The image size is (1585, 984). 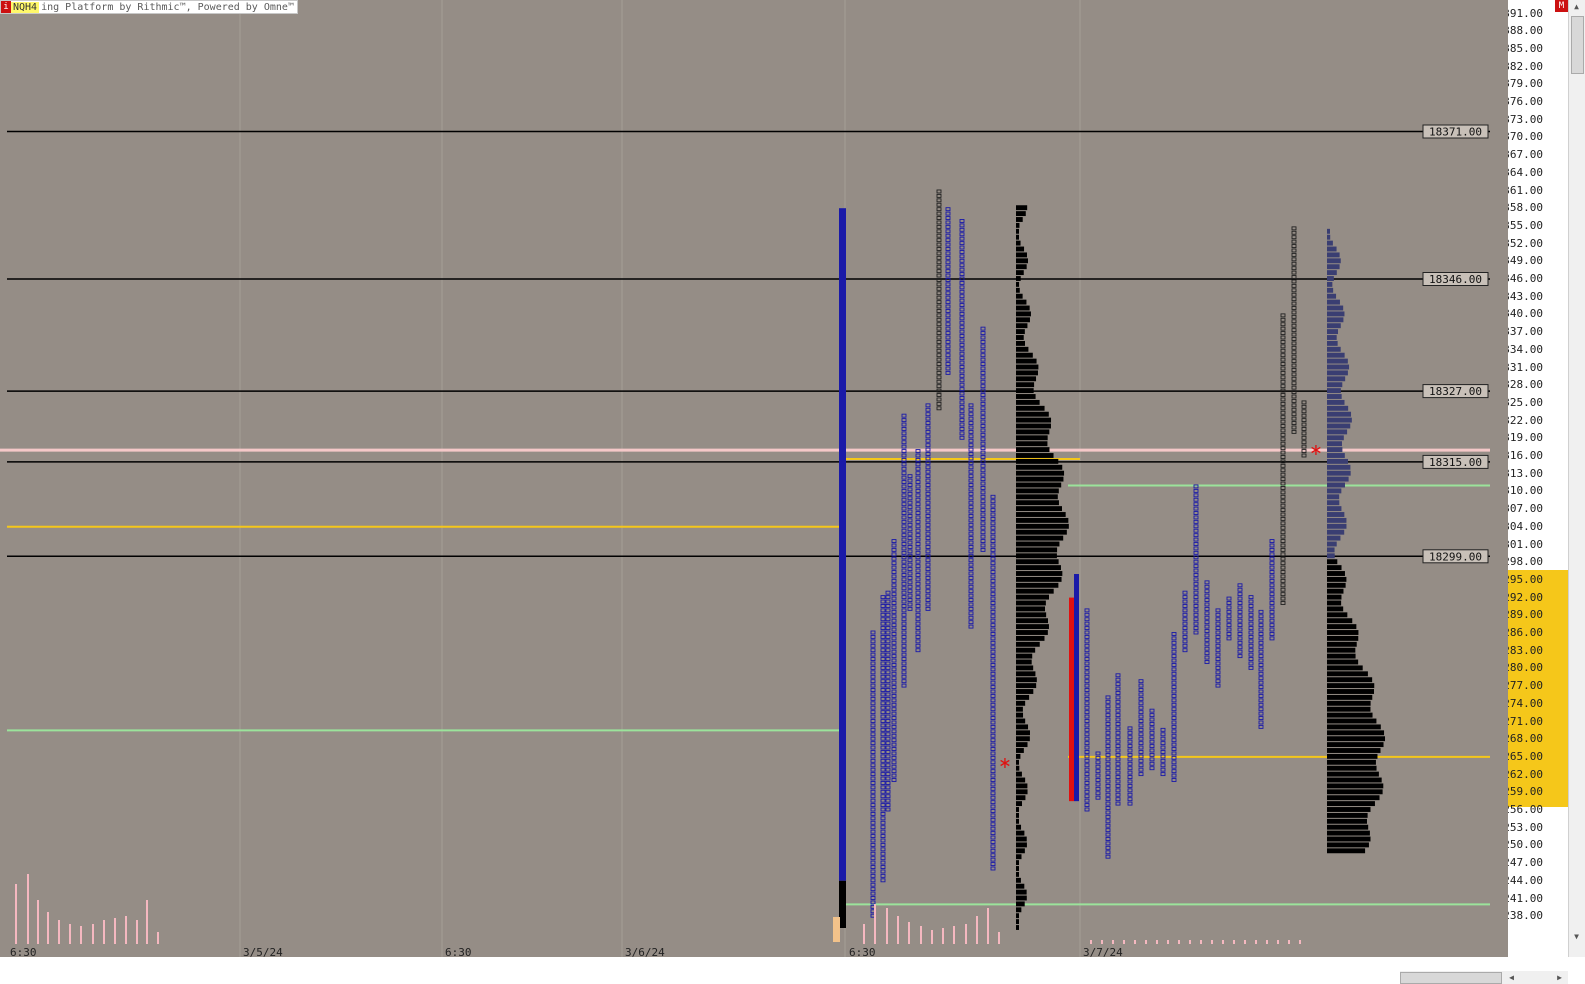 I want to click on symbol-label: NQH4, so click(x=25, y=7).